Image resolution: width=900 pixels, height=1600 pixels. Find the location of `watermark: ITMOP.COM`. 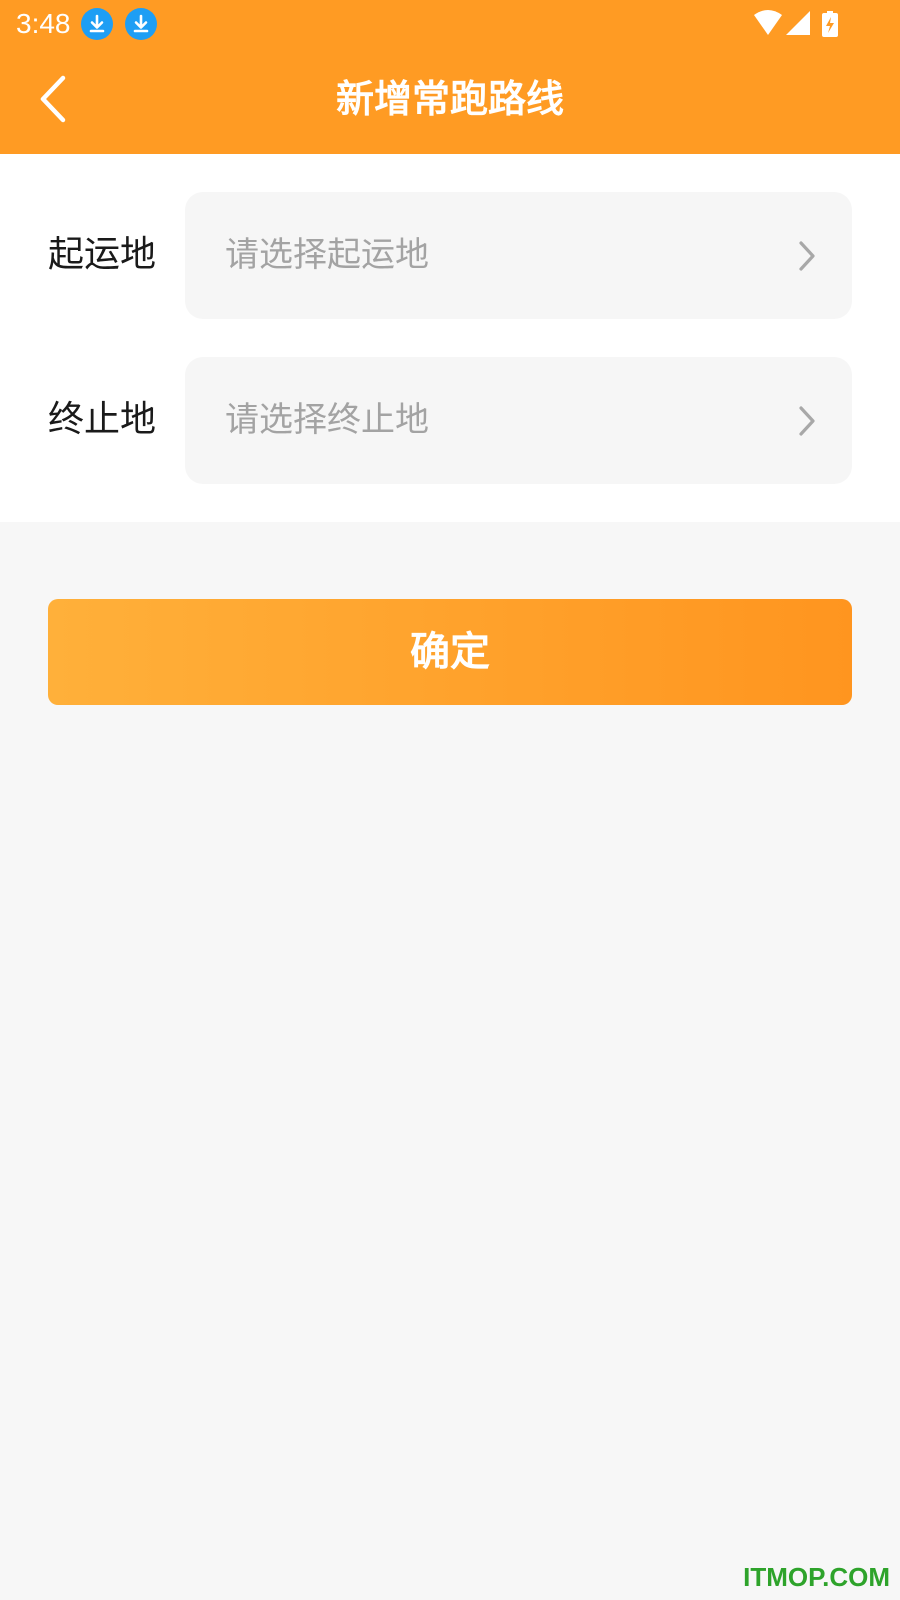

watermark: ITMOP.COM is located at coordinates (816, 1577).